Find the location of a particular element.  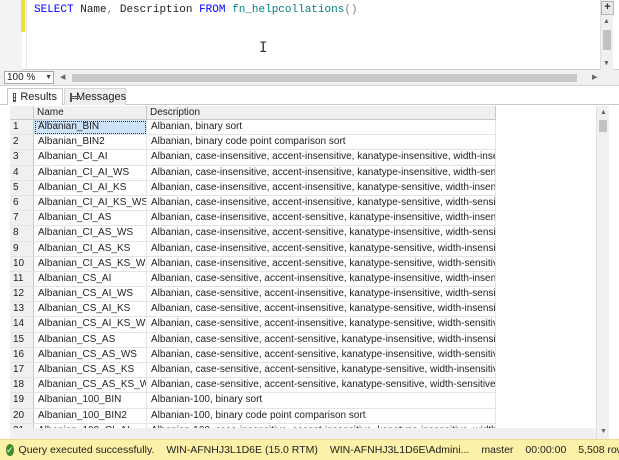

row-number-cell: 9 is located at coordinates (22, 249).